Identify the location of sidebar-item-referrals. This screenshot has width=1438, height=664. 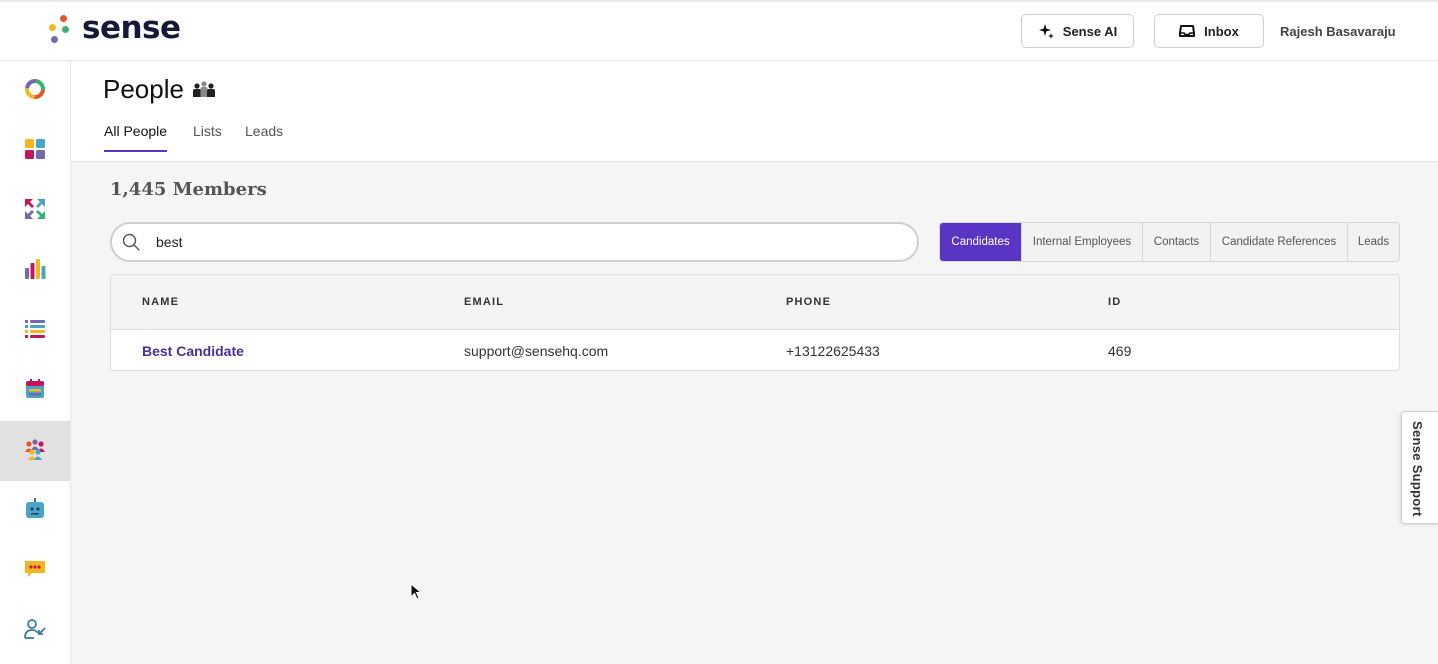
(35, 631).